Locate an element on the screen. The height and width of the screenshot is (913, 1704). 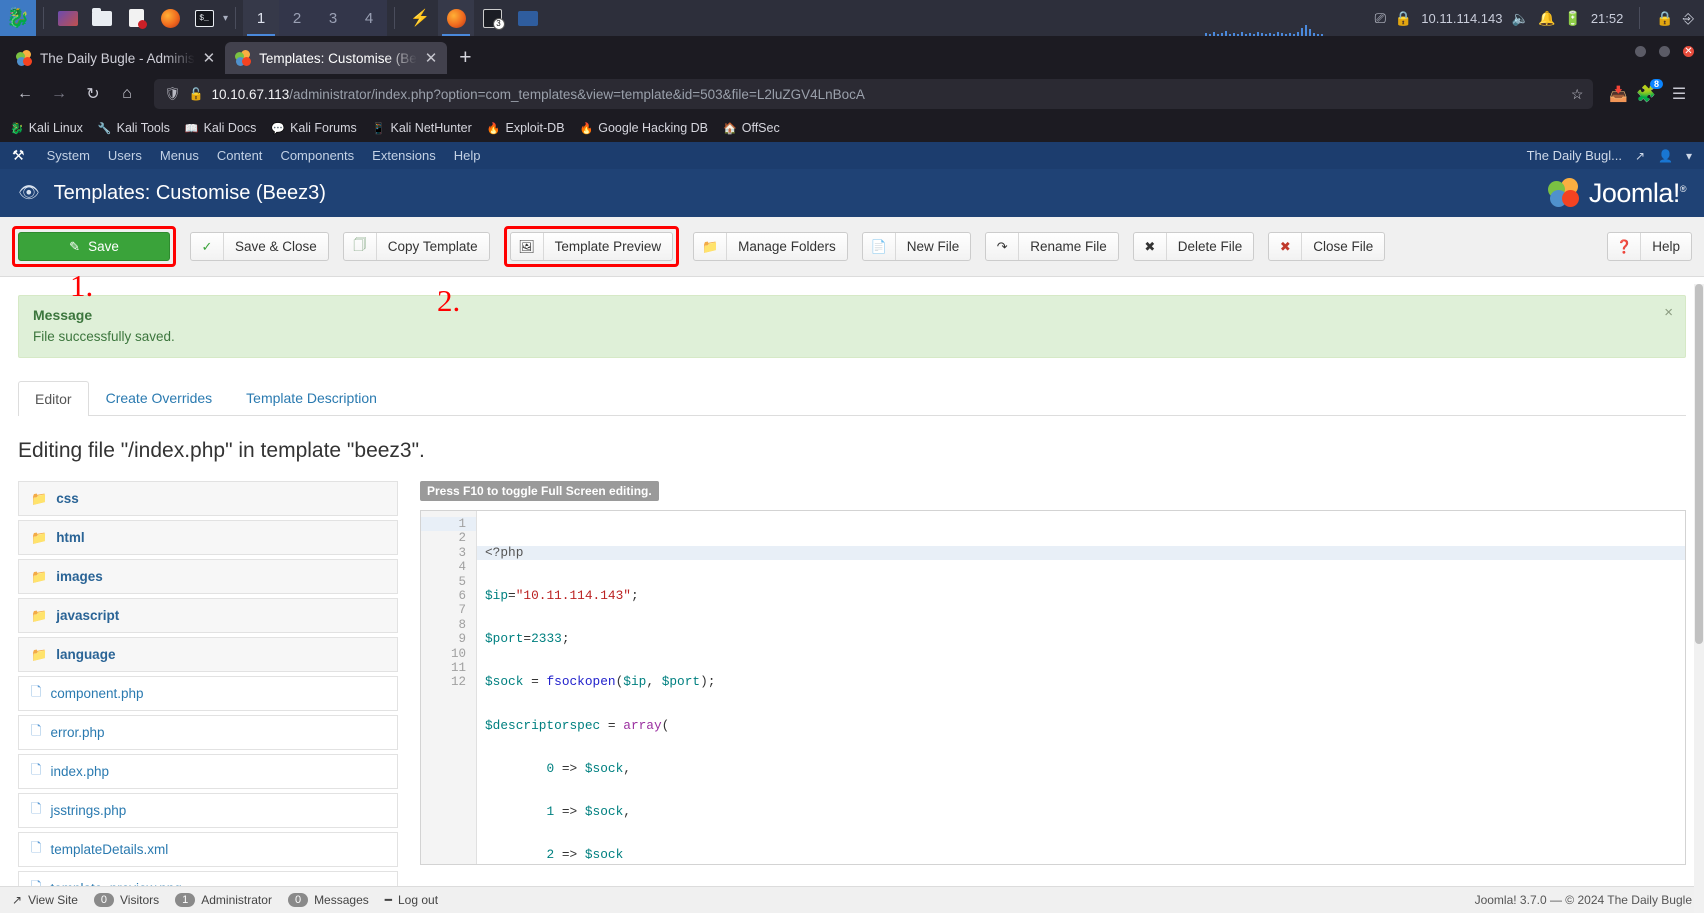
terminal-icon: $_ is located at coordinates (204, 18).